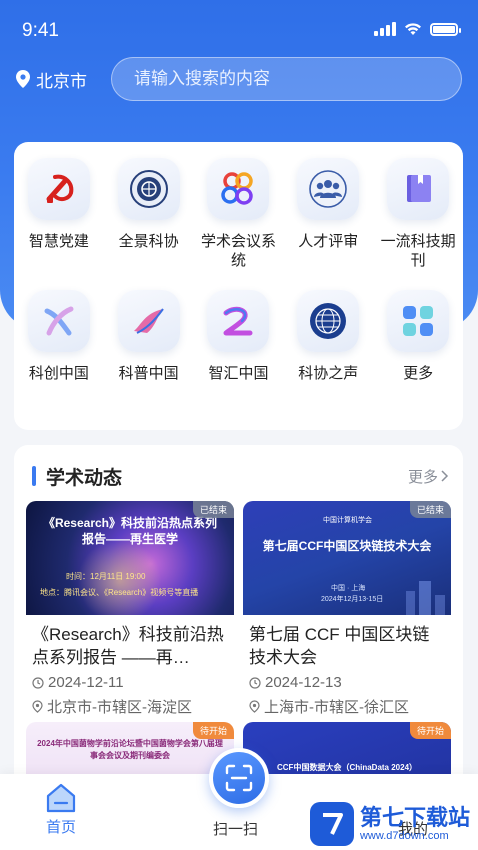 The image size is (478, 850). I want to click on search-box, so click(286, 79).